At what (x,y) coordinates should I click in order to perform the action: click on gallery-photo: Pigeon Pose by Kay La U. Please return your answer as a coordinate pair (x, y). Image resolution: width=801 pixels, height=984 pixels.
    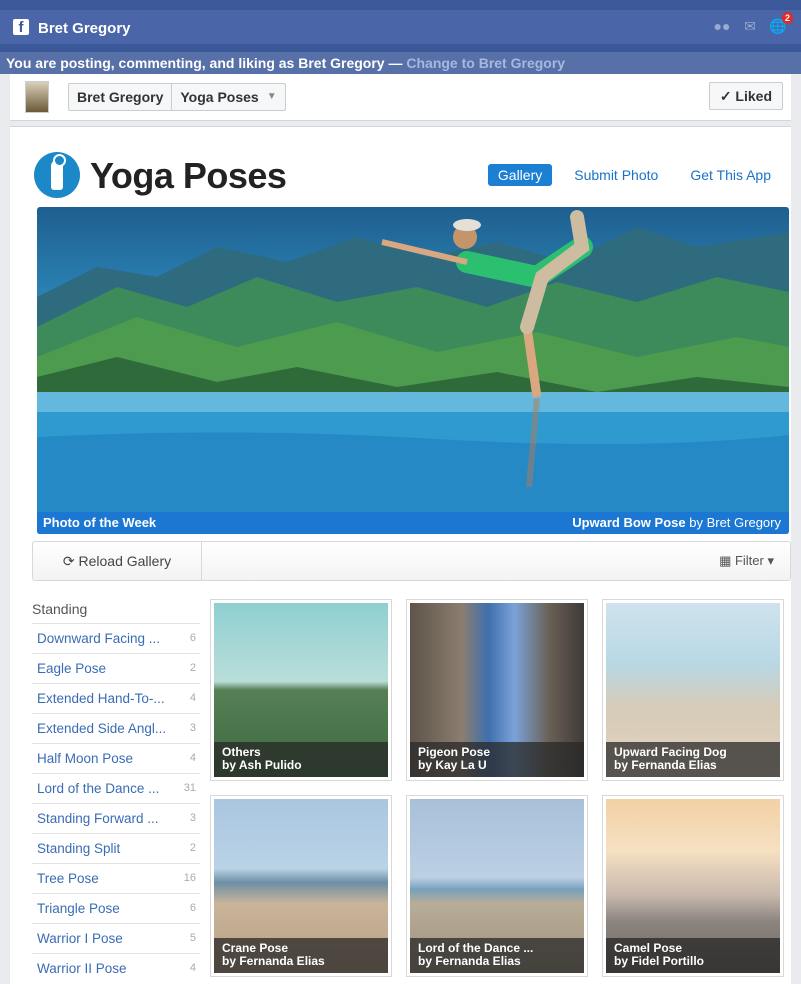
    Looking at the image, I should click on (497, 690).